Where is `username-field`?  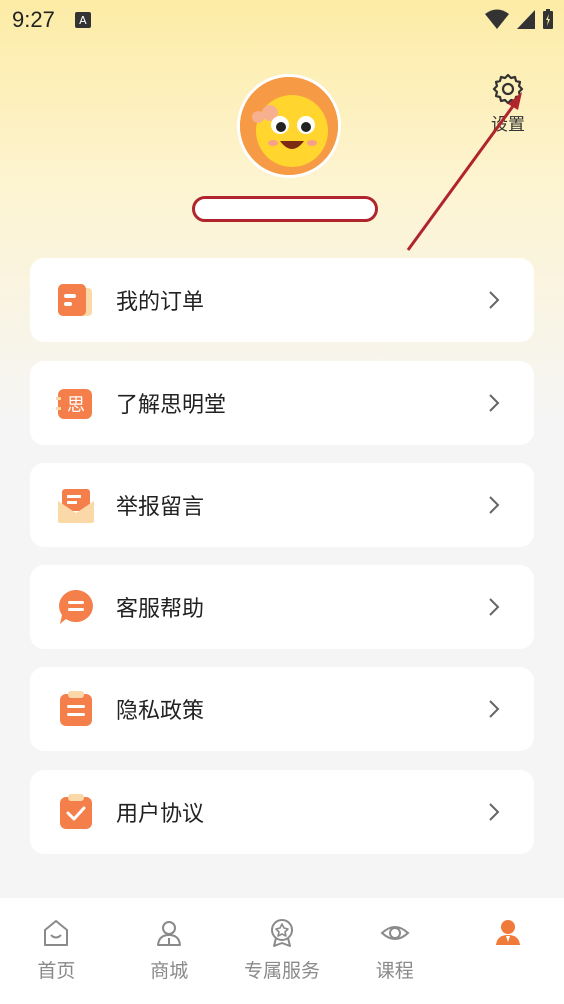 username-field is located at coordinates (285, 209).